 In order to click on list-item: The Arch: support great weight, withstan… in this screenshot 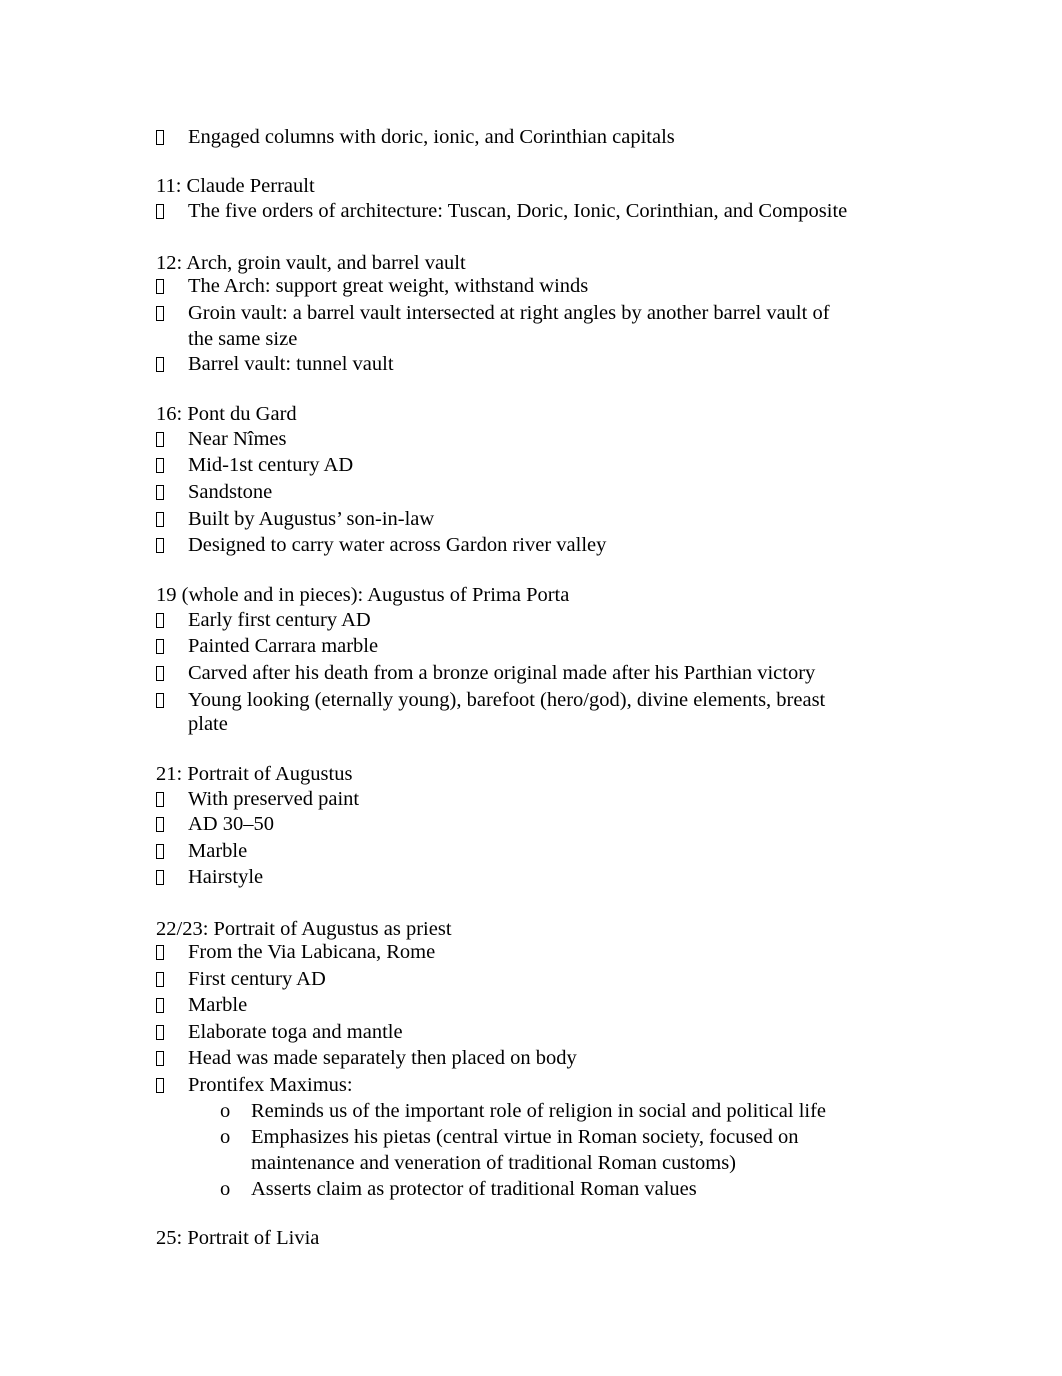, I will do `click(388, 286)`.